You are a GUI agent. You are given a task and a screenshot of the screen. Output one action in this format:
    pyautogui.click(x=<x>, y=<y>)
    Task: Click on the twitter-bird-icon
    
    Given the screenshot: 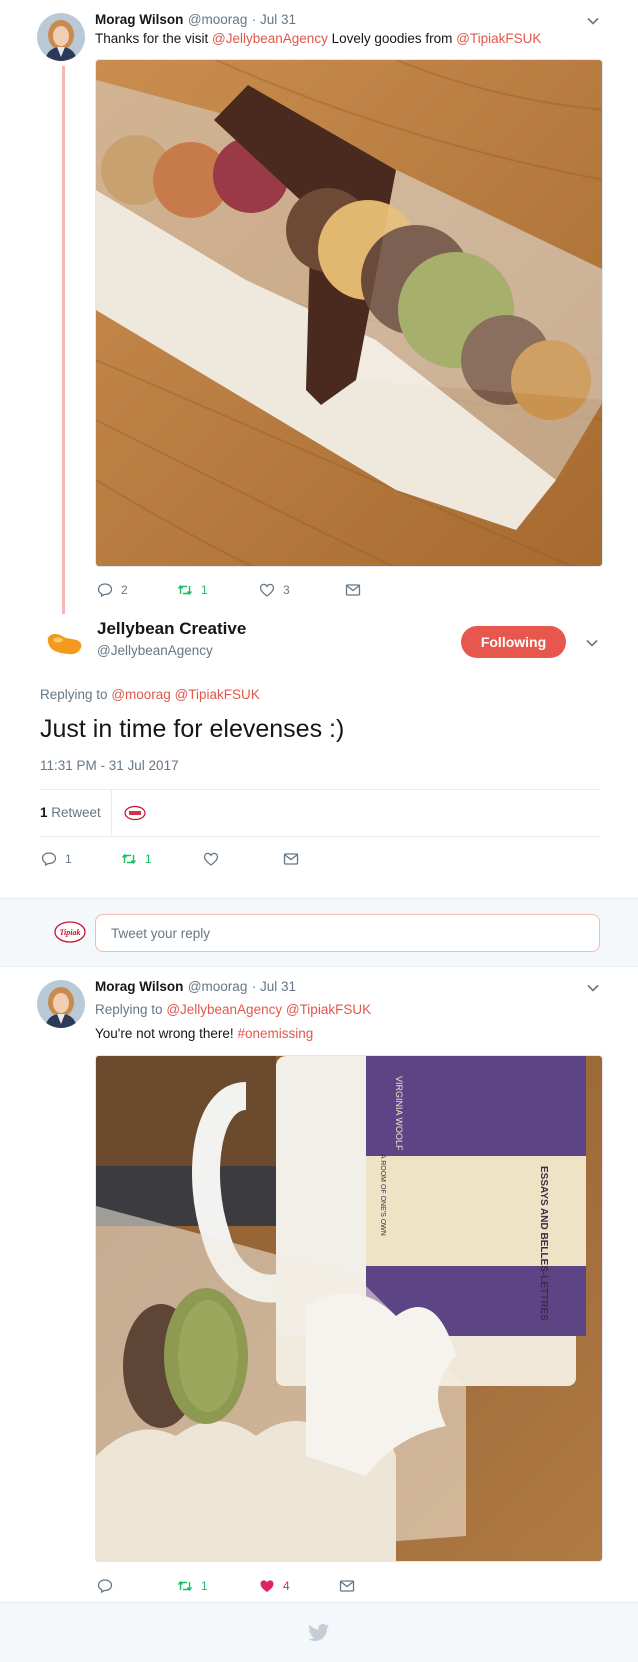 What is the action you would take?
    pyautogui.click(x=319, y=1633)
    